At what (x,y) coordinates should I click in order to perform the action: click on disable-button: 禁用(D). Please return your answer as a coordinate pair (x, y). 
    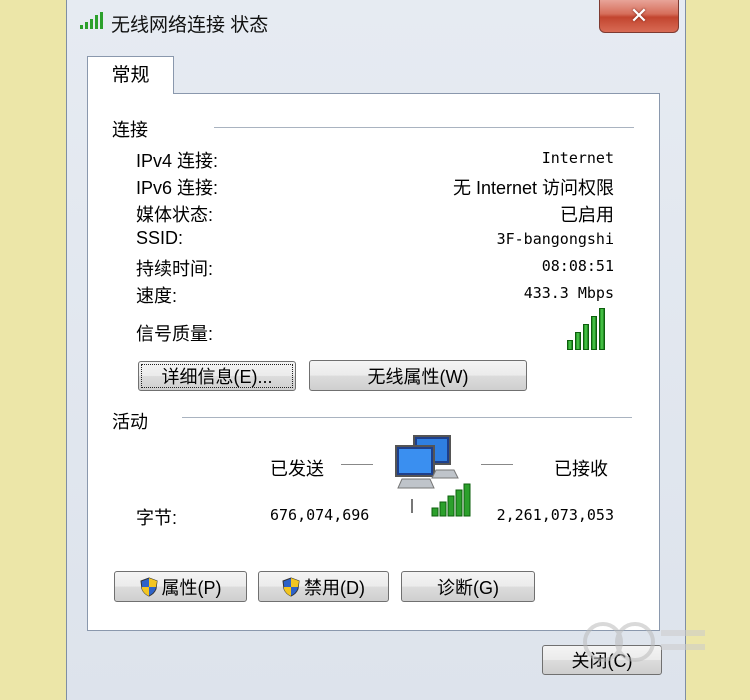
    Looking at the image, I should click on (323, 586).